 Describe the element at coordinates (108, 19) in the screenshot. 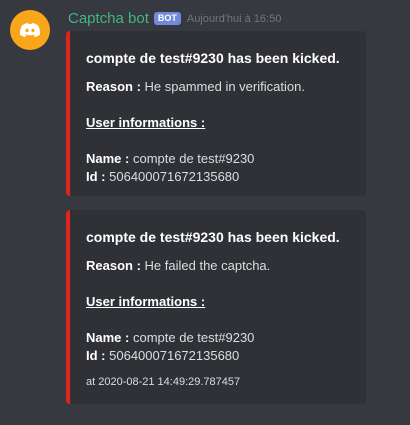

I see `username: Captcha bot` at that location.